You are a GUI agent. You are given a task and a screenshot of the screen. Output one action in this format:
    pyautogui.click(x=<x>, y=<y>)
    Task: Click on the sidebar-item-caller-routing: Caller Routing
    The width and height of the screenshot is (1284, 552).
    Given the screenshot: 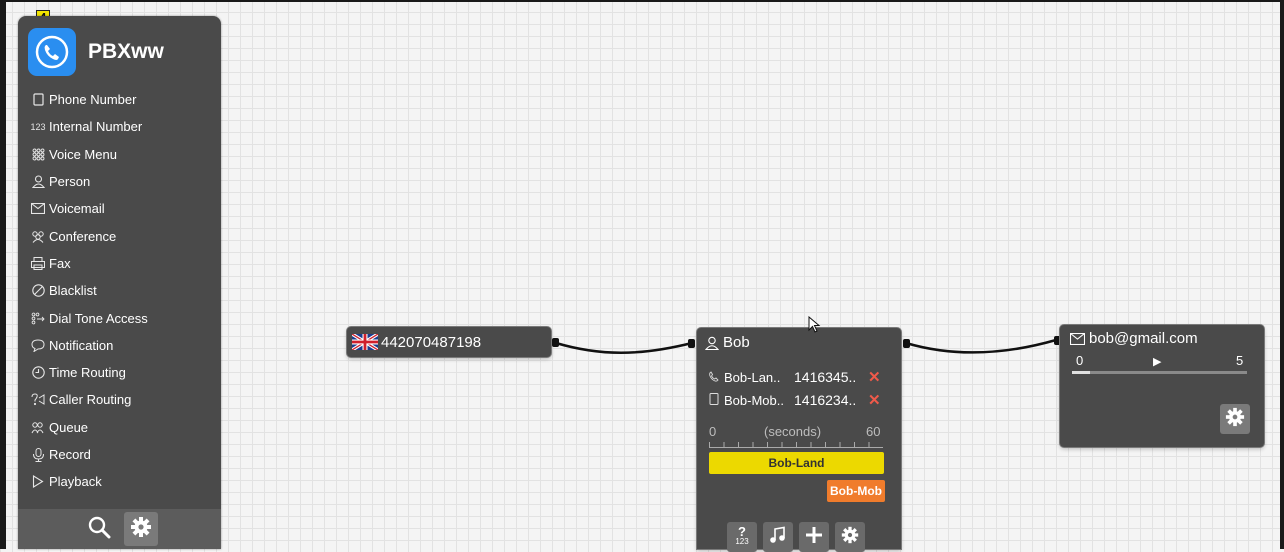 What is the action you would take?
    pyautogui.click(x=89, y=399)
    